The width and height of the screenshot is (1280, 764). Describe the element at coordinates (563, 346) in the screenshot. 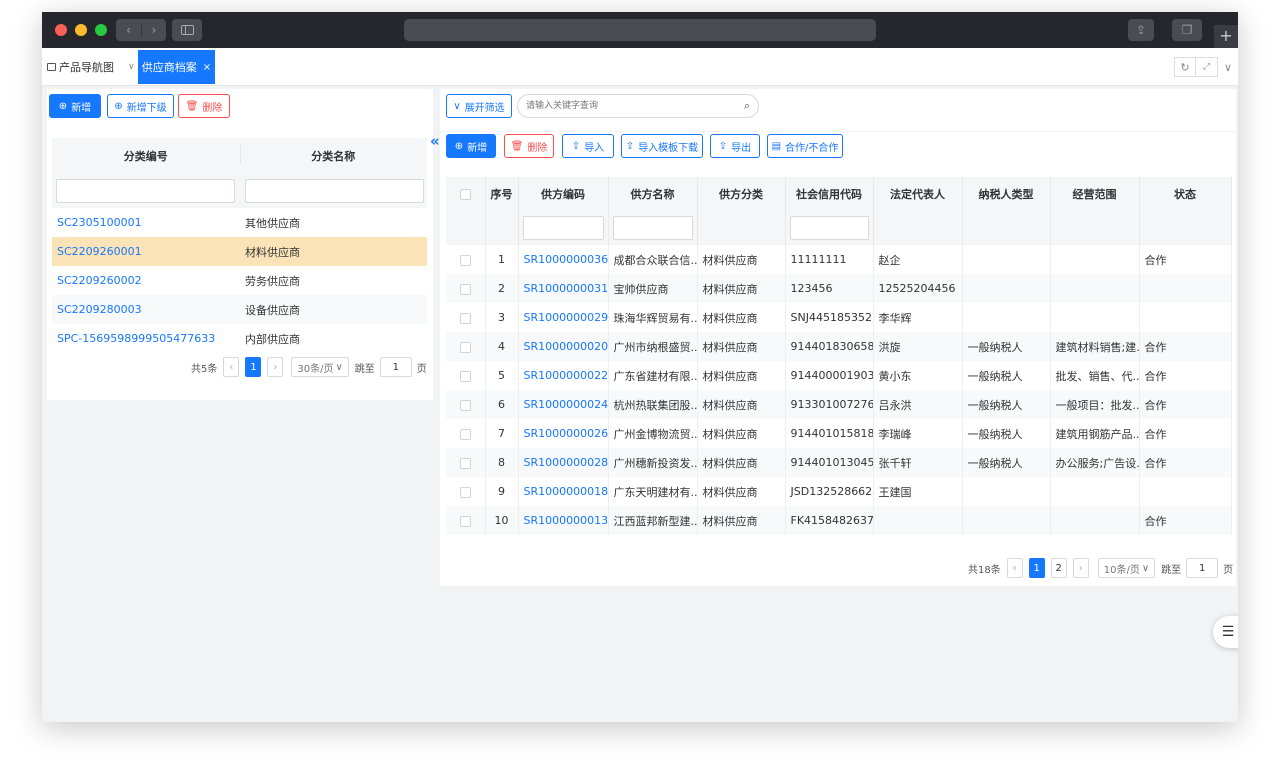

I see `supplier-code-link: SR1000000020` at that location.